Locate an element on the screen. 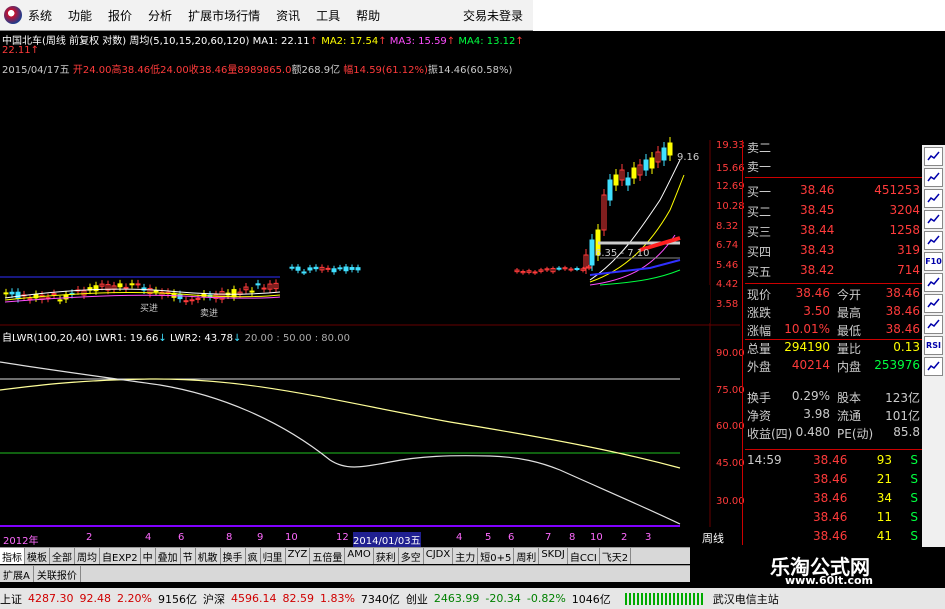 Image resolution: width=945 pixels, height=609 pixels. time-axis: 2012年 2014/01/03五 2 4 6 8 9 10 12 4 5 6 7 8 10 2 3 is located at coordinates (370, 537).